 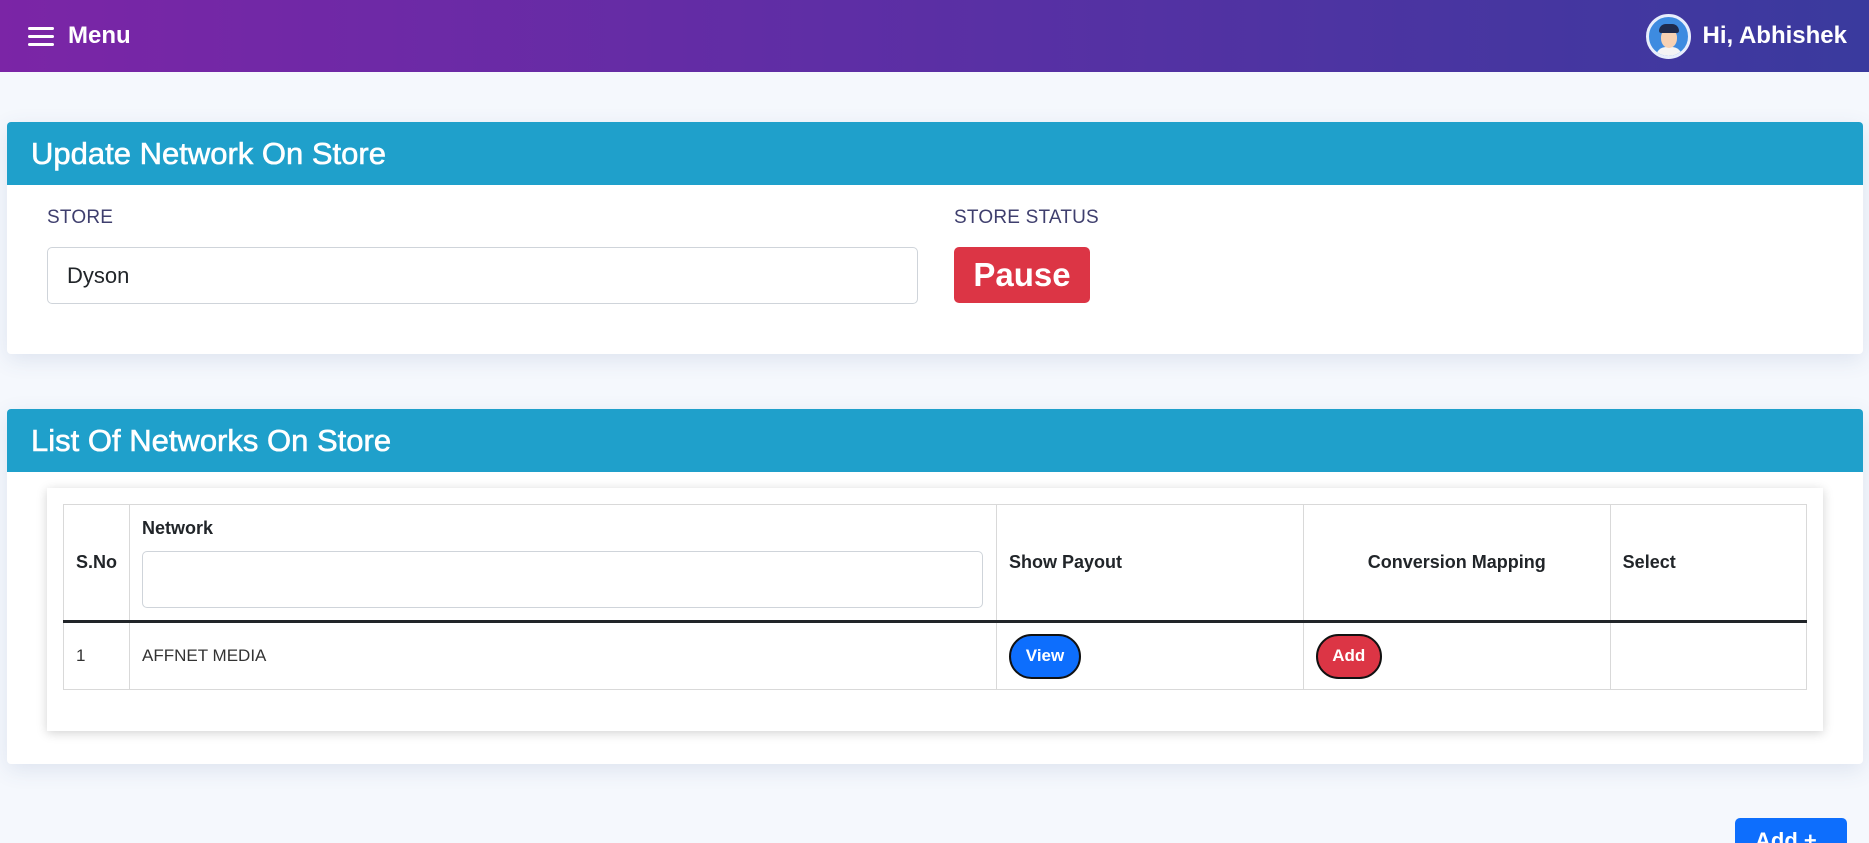 What do you see at coordinates (482, 275) in the screenshot?
I see `store-input` at bounding box center [482, 275].